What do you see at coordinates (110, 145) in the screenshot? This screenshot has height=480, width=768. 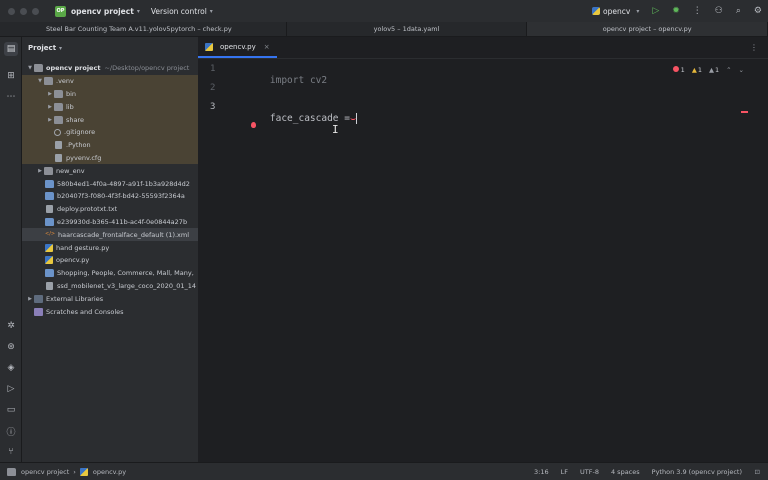 I see `tree-item-python: .Python` at bounding box center [110, 145].